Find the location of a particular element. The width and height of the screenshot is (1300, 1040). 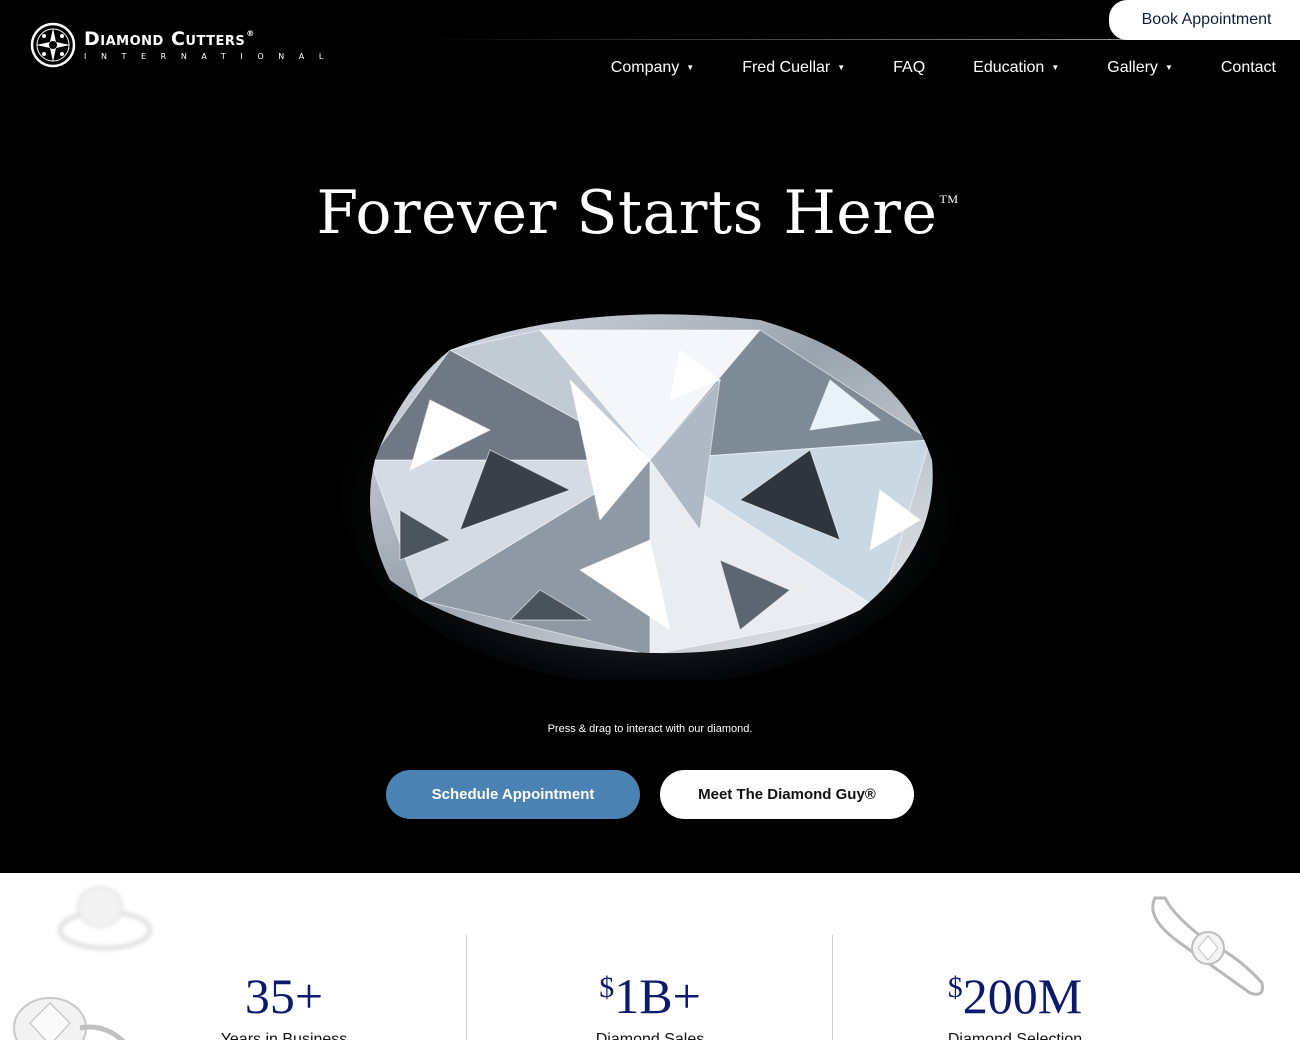

stat-label: Years in Business is located at coordinates (284, 1035).